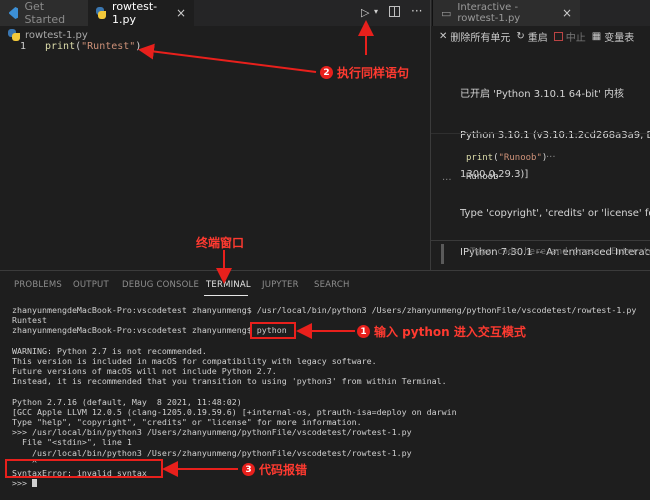 This screenshot has height=500, width=650. Describe the element at coordinates (248, 469) in the screenshot. I see `annotation-number: 3` at that location.